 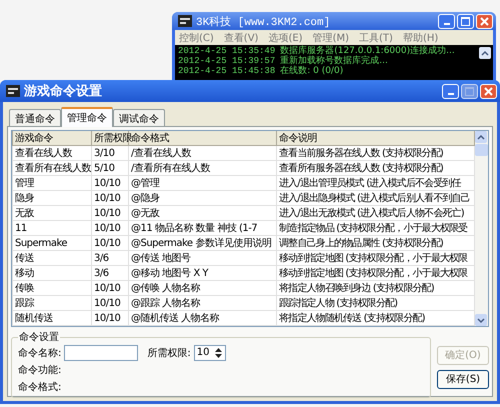 What do you see at coordinates (52, 198) in the screenshot?
I see `table-cell: 隐身` at bounding box center [52, 198].